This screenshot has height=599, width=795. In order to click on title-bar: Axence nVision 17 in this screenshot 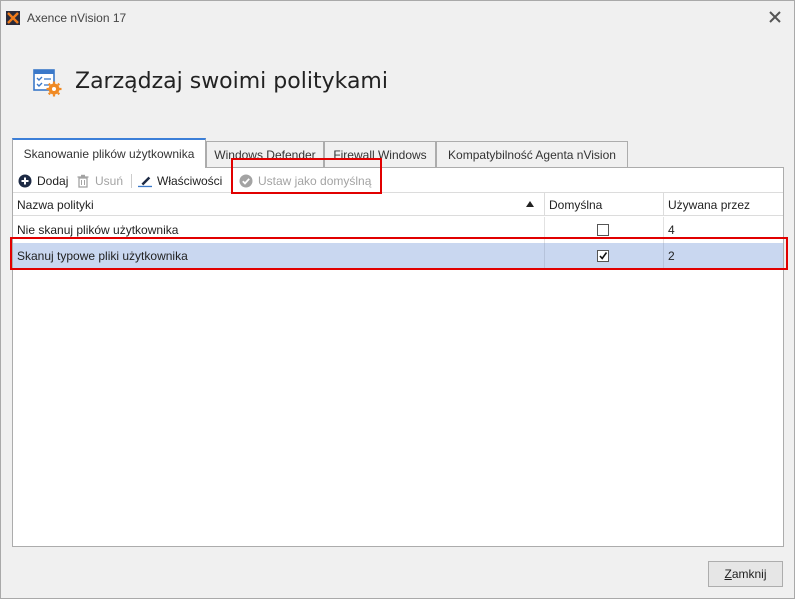, I will do `click(397, 18)`.